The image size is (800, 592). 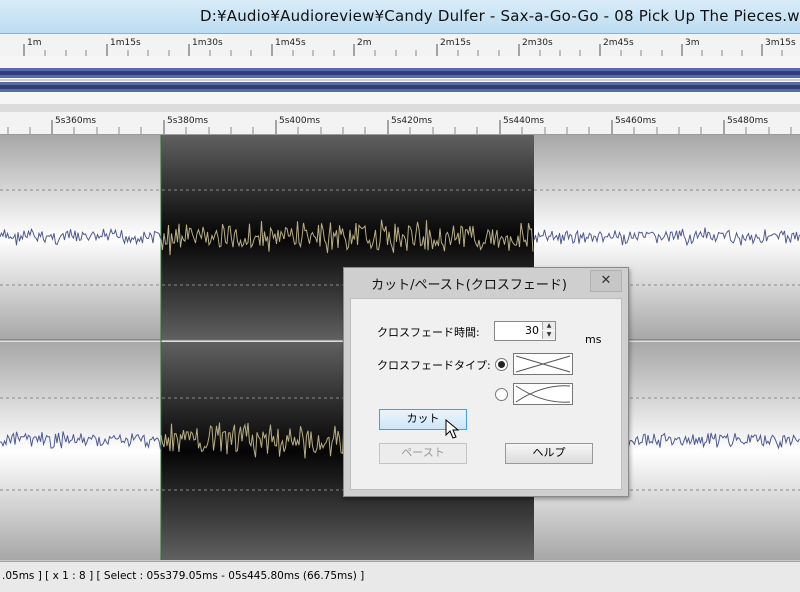 What do you see at coordinates (76, 121) in the screenshot?
I see `ruler-tick-label: 5s360ms` at bounding box center [76, 121].